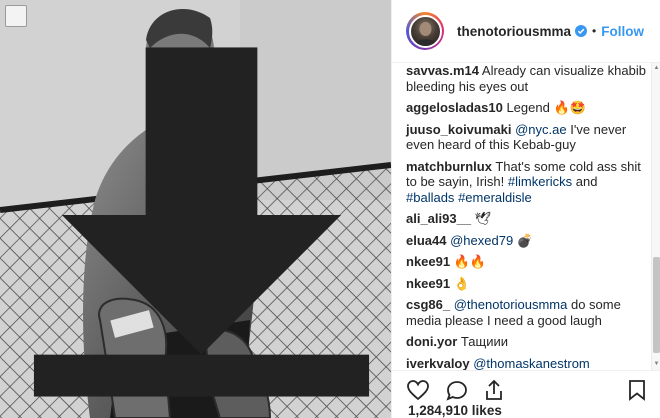 This screenshot has width=660, height=418. What do you see at coordinates (442, 70) in the screenshot?
I see `comment-username: savvas.m14` at bounding box center [442, 70].